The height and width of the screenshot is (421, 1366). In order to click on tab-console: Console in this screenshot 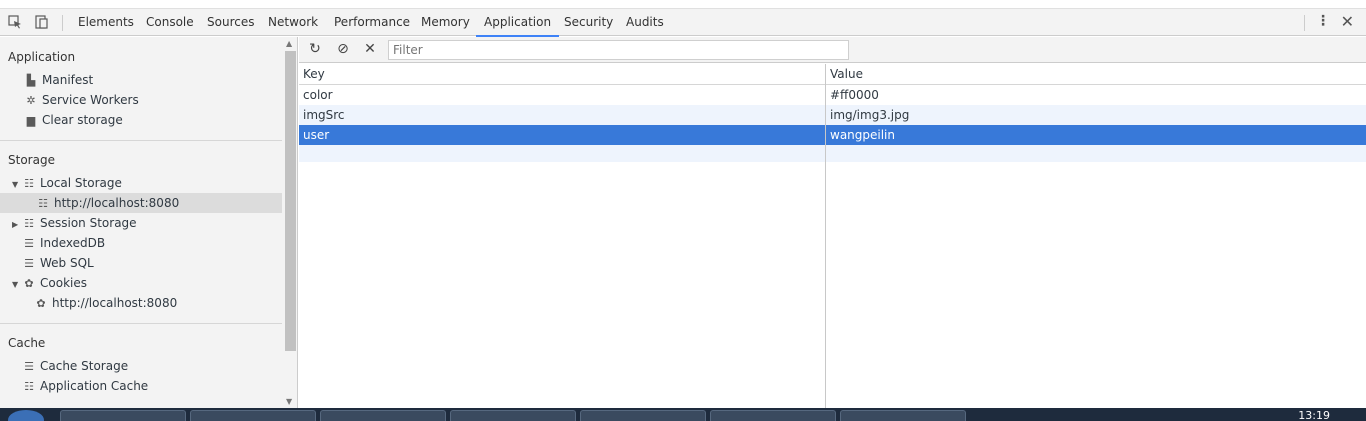, I will do `click(170, 22)`.